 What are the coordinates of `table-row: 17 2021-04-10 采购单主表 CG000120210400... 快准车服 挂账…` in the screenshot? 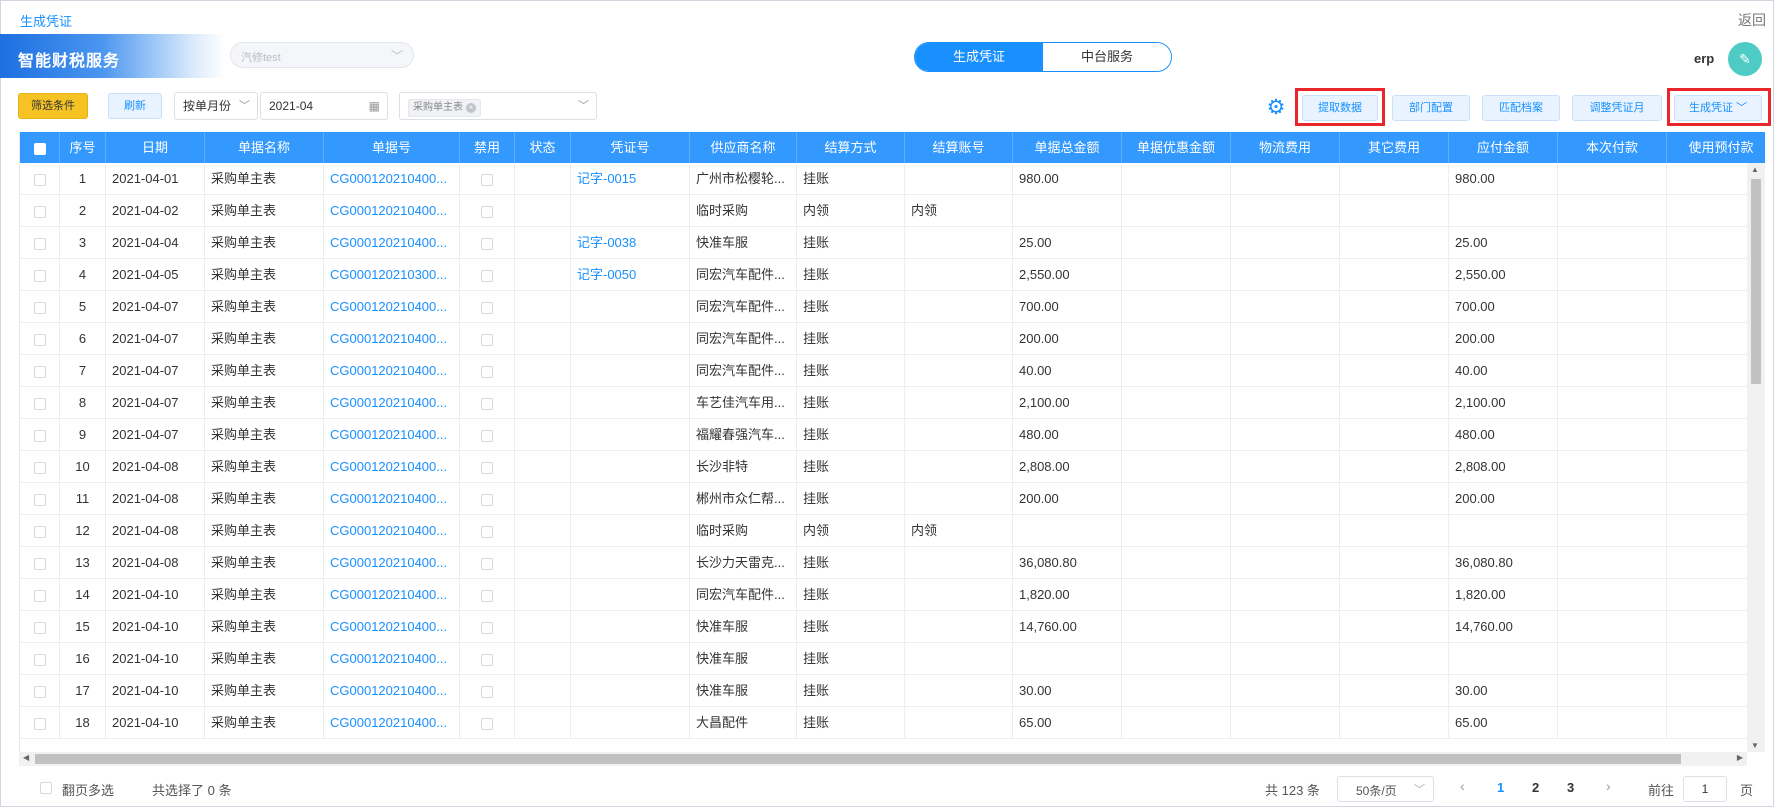 It's located at (892, 691).